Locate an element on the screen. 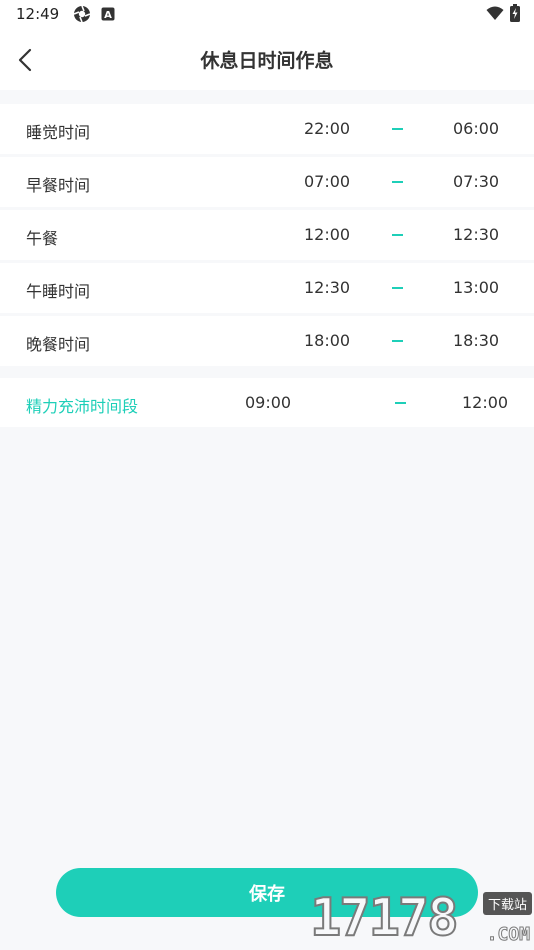  start-time: 18:00 is located at coordinates (327, 340).